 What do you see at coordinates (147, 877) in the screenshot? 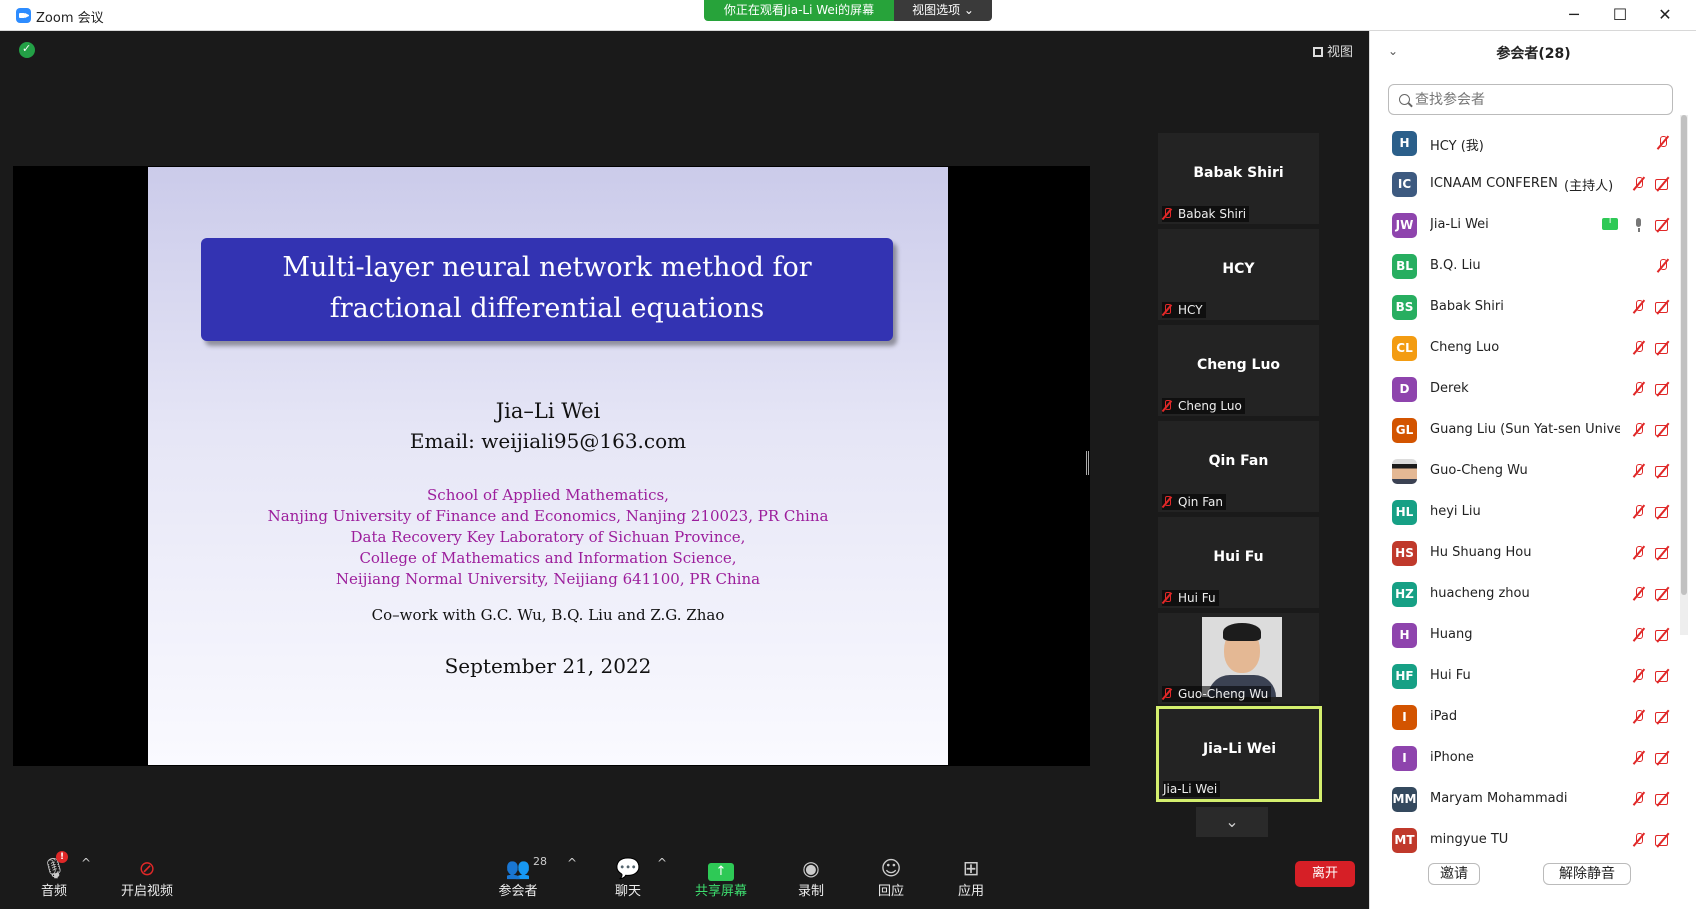
I see `start-video-button: ⊘ 开启视频` at bounding box center [147, 877].